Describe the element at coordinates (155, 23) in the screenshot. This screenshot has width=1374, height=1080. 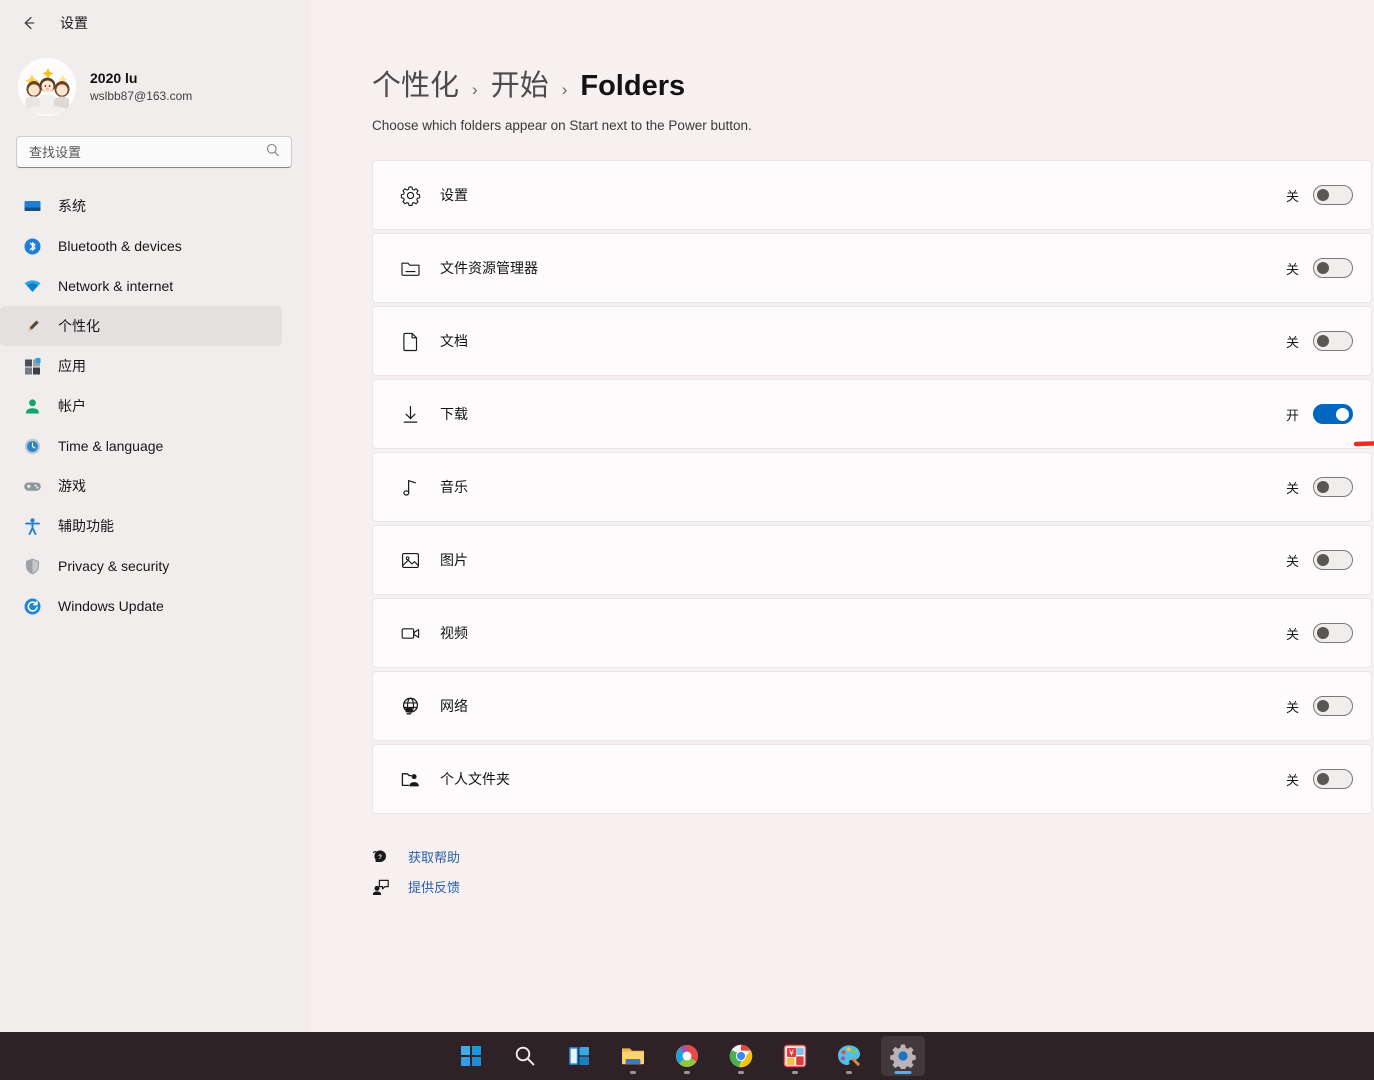
I see `title-bar: 设置` at that location.